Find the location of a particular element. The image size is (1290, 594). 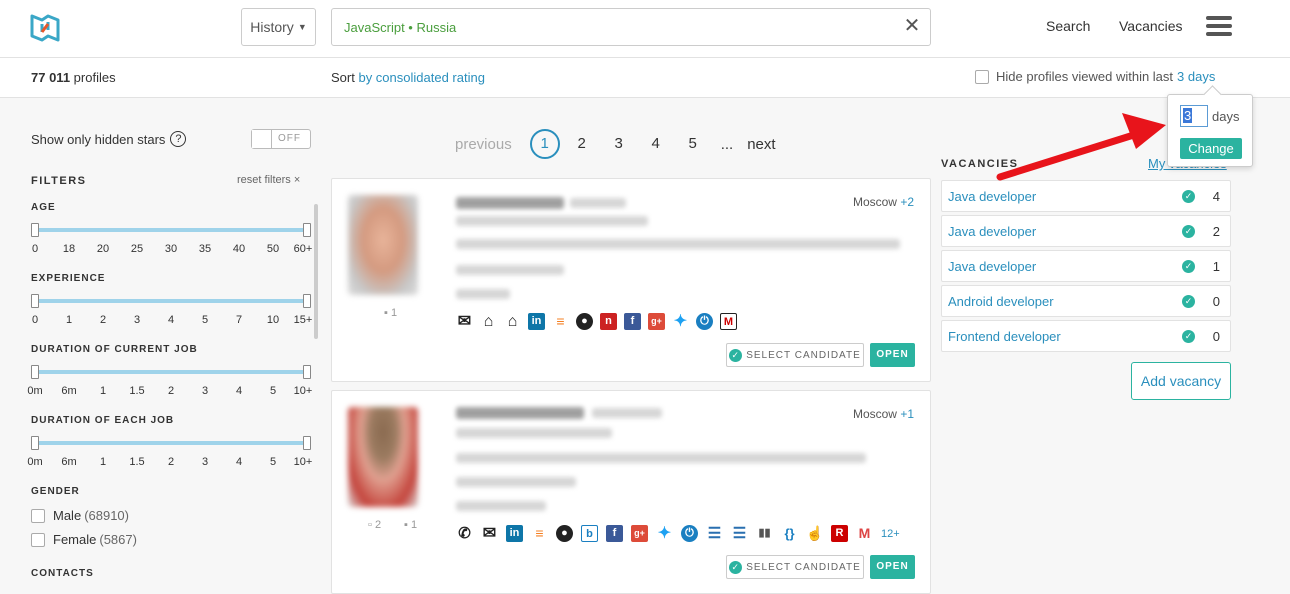

hide-viewed-checkbox is located at coordinates (982, 76).